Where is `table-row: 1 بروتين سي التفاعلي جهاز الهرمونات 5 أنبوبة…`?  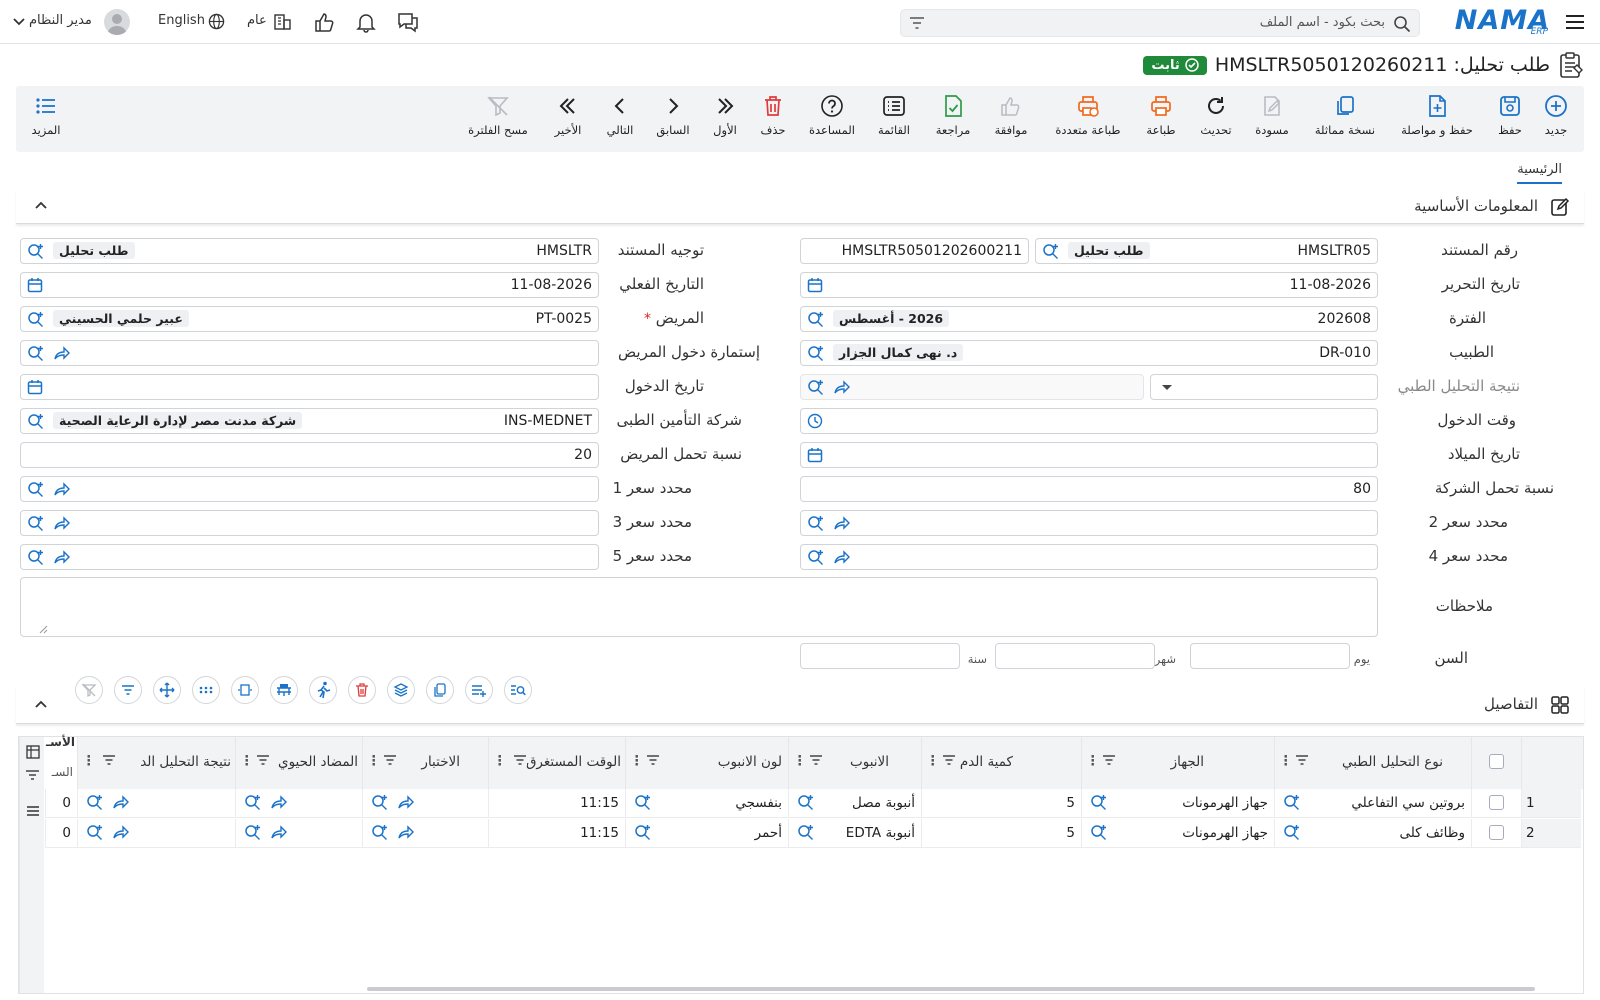 table-row: 1 بروتين سي التفاعلي جهاز الهرمونات 5 أنبوبة… is located at coordinates (801, 803).